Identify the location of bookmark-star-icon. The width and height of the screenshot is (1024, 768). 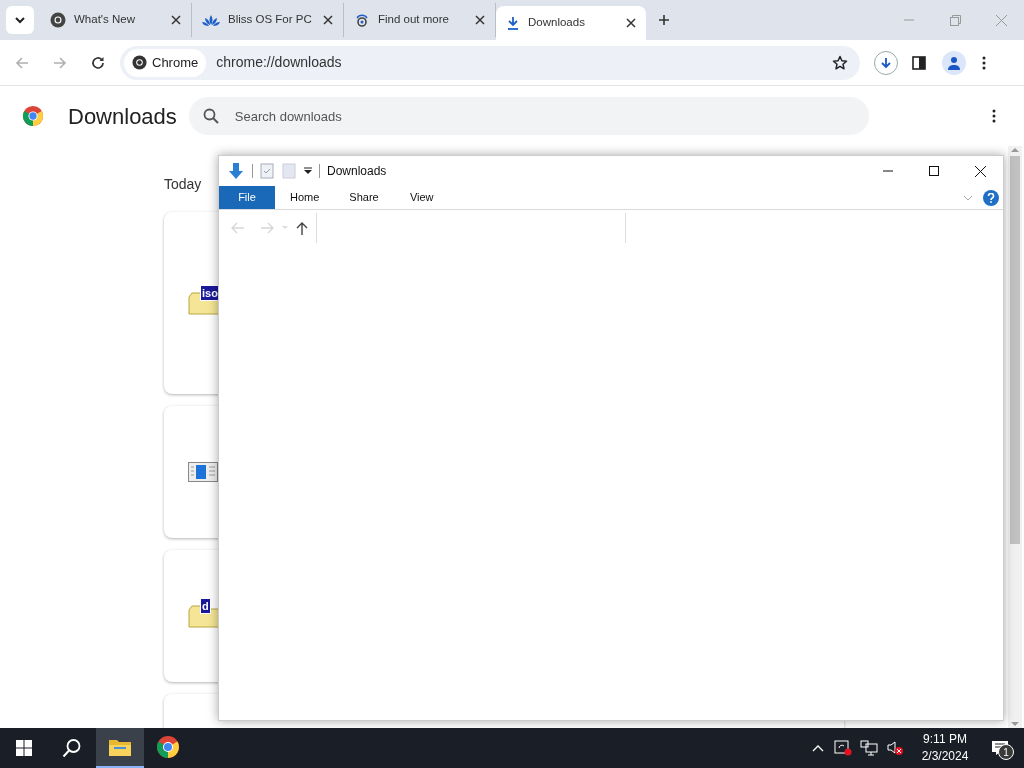
(840, 62).